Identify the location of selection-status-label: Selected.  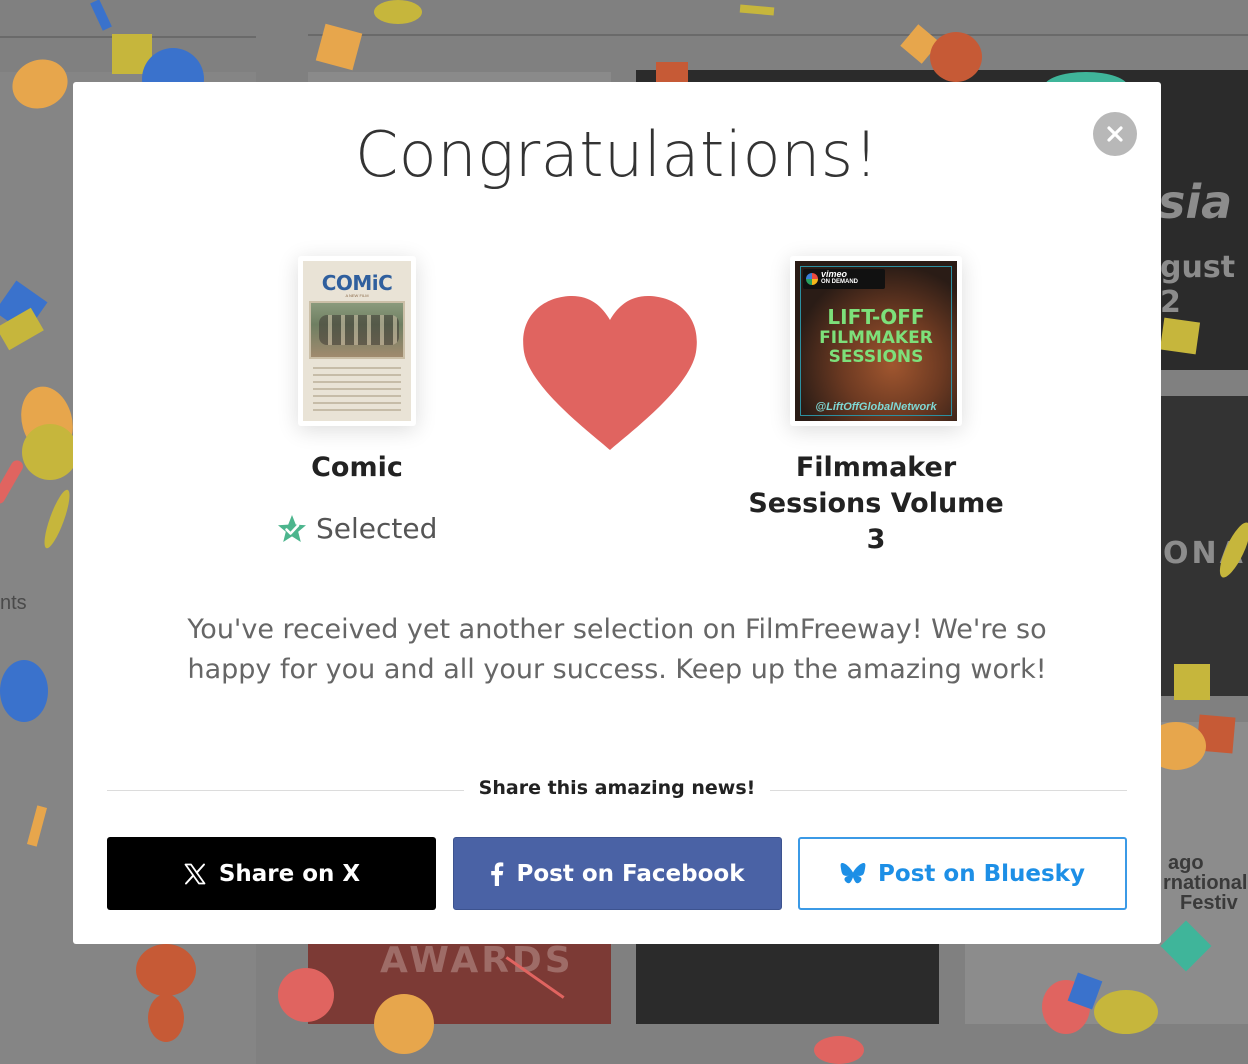
(377, 528).